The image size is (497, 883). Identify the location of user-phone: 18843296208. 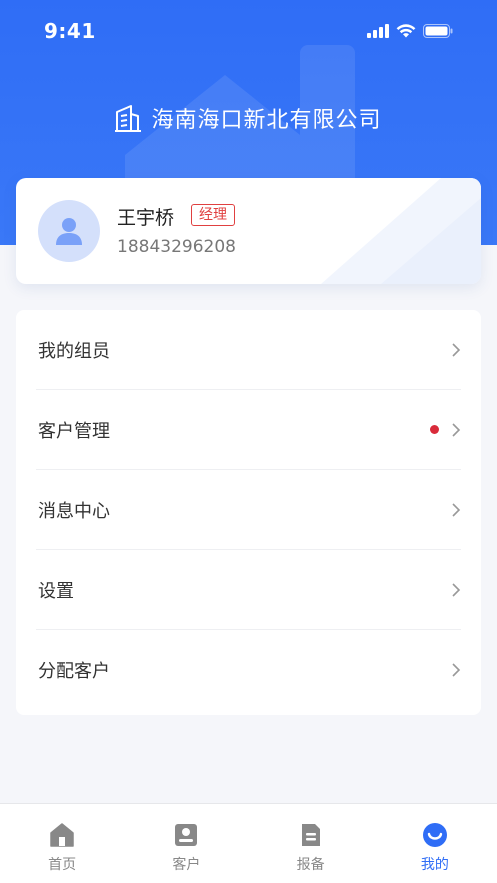
(176, 247).